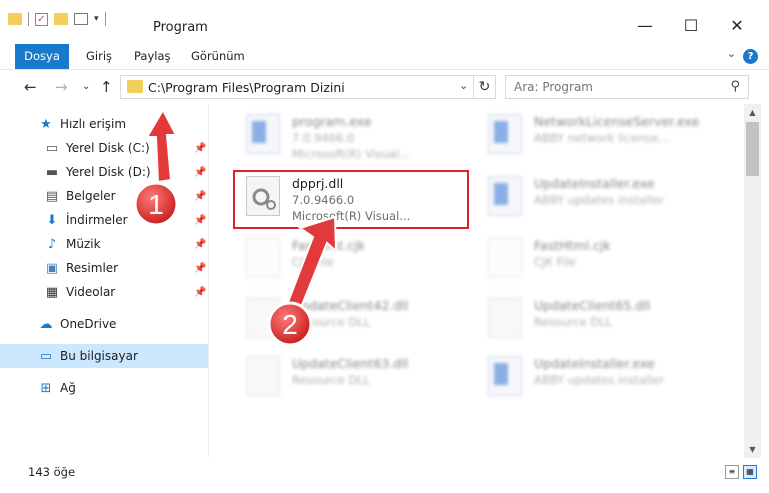 This screenshot has height=493, width=769. I want to click on file-item: FastFirst.cjk CJK File, so click(351, 256).